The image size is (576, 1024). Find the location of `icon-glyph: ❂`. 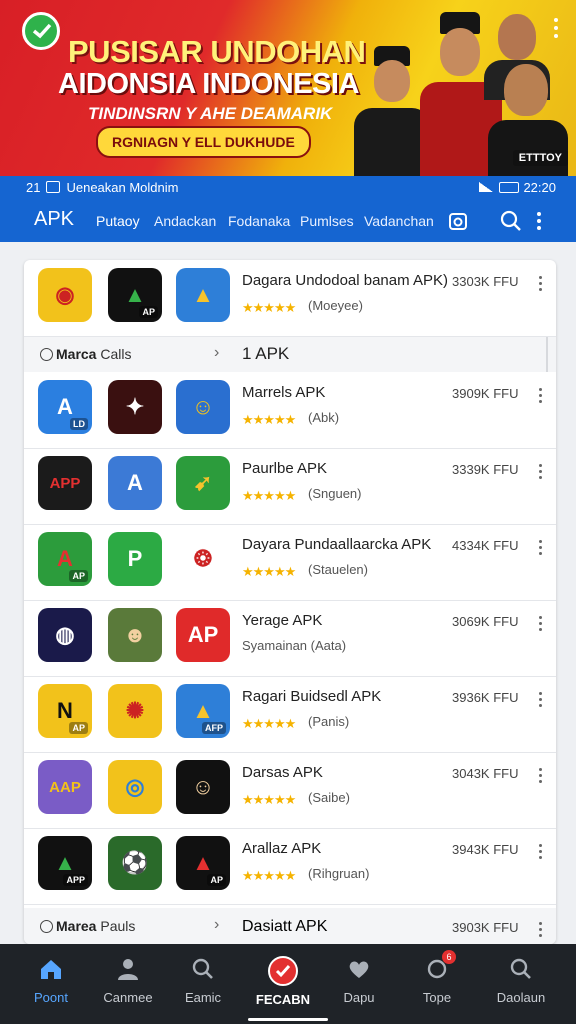

icon-glyph: ❂ is located at coordinates (203, 558).